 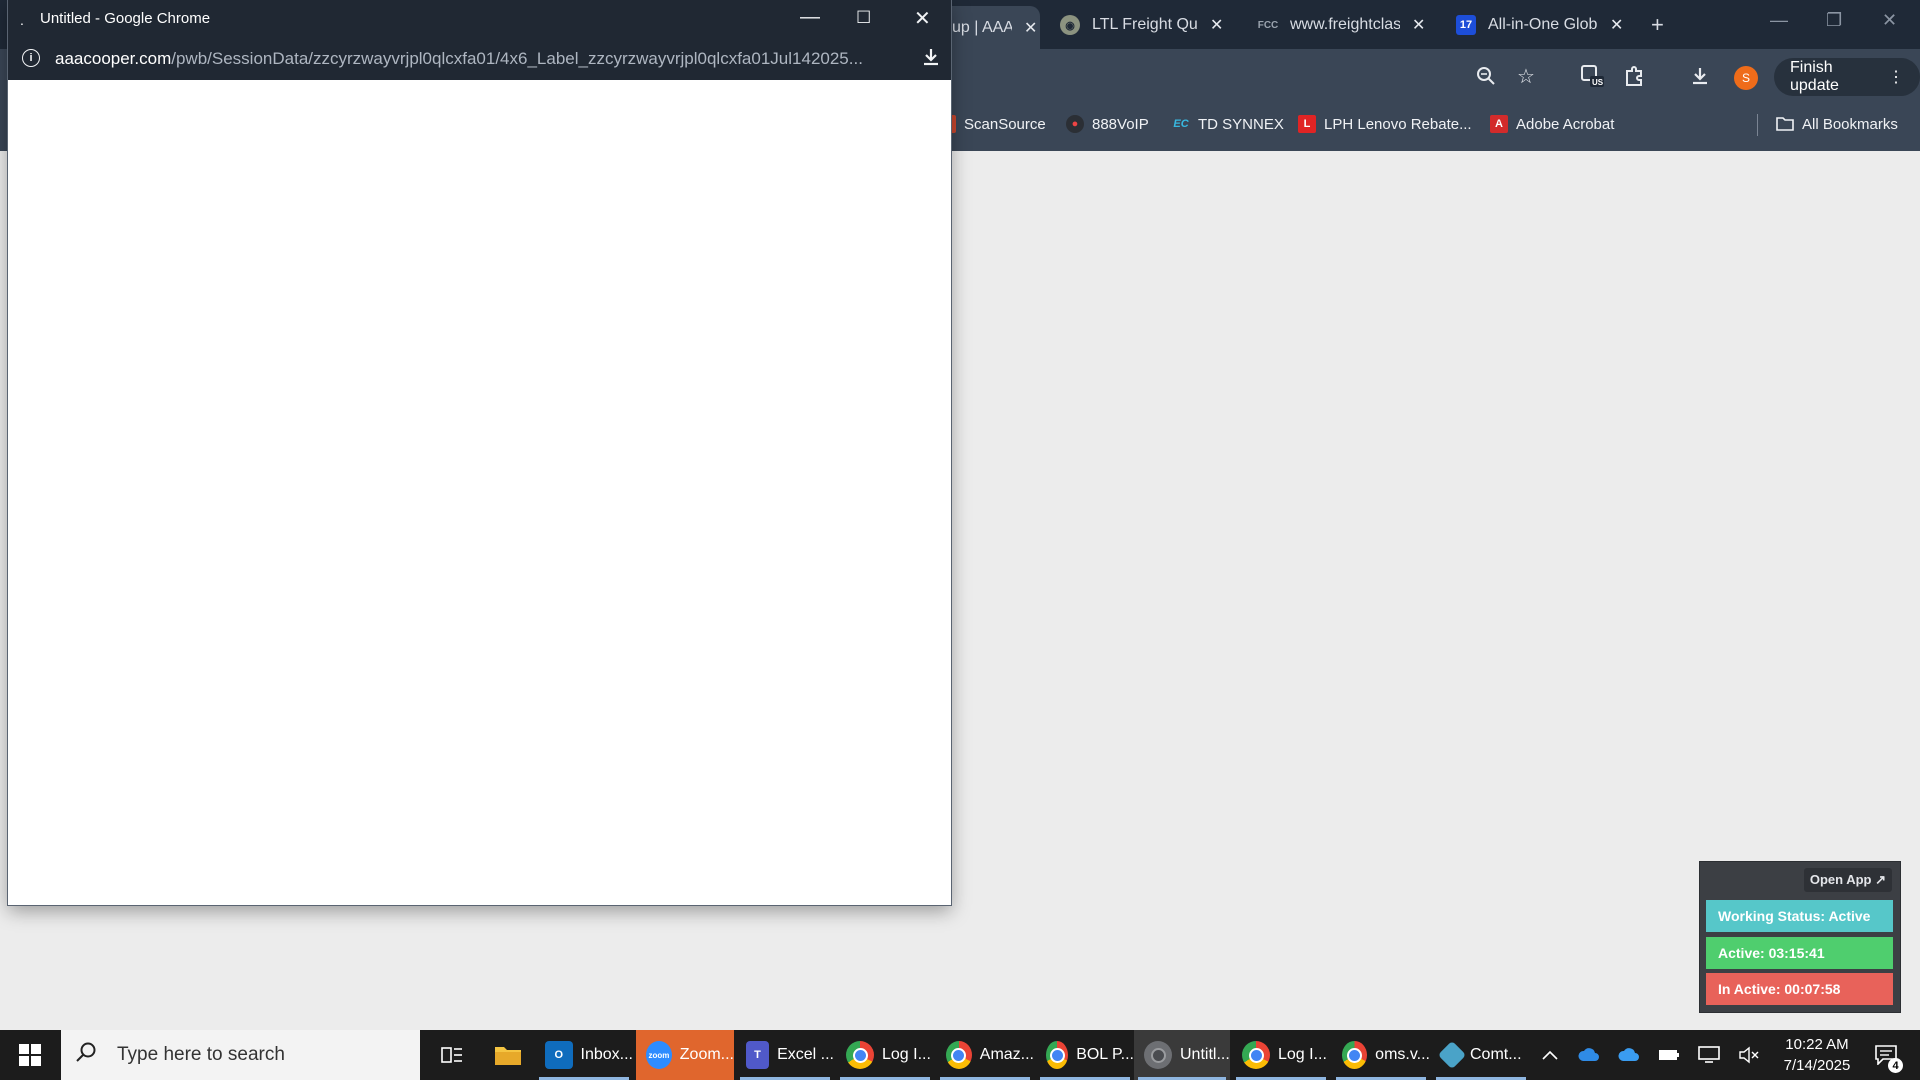 I want to click on popup-title-bar: . Untitled - Google Chrome — ☐ ✕, so click(x=479, y=19).